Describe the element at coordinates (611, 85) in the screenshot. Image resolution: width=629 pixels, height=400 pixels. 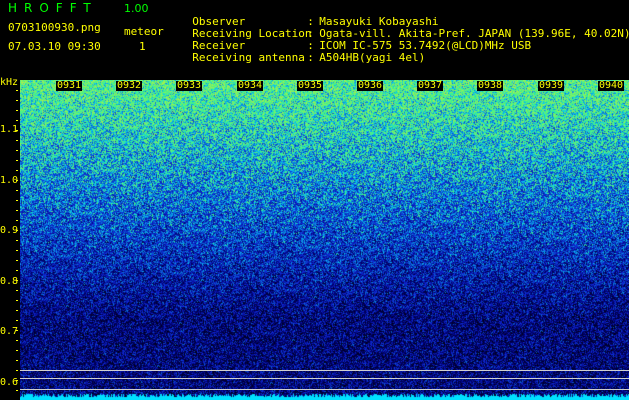
I see `time-tick-label: 0940` at that location.